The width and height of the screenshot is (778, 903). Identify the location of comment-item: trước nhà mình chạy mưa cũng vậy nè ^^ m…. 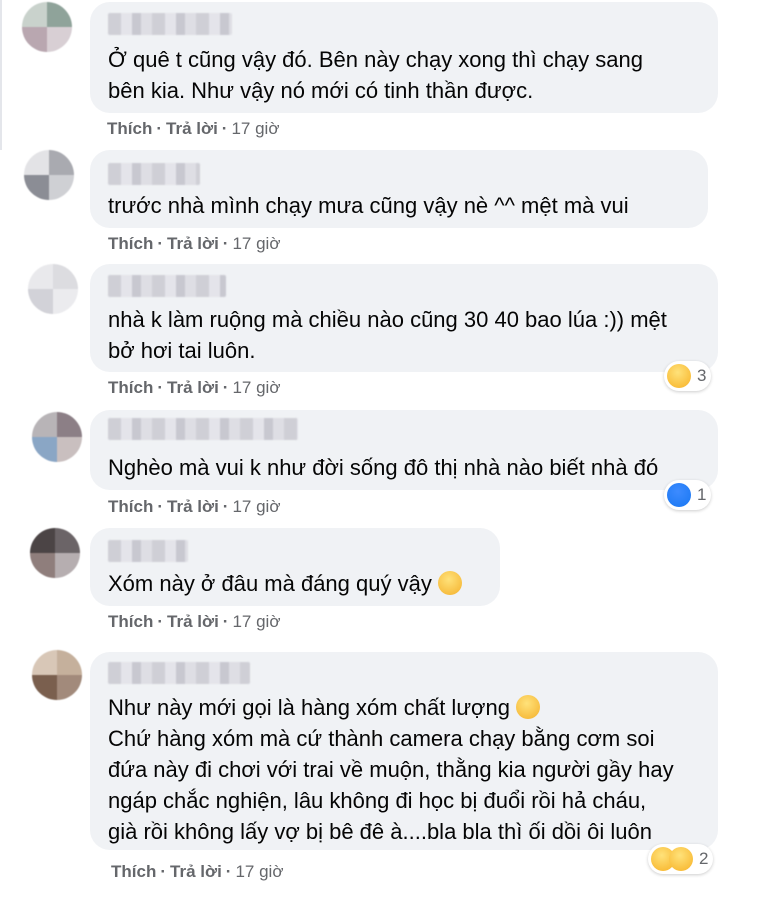
(389, 203).